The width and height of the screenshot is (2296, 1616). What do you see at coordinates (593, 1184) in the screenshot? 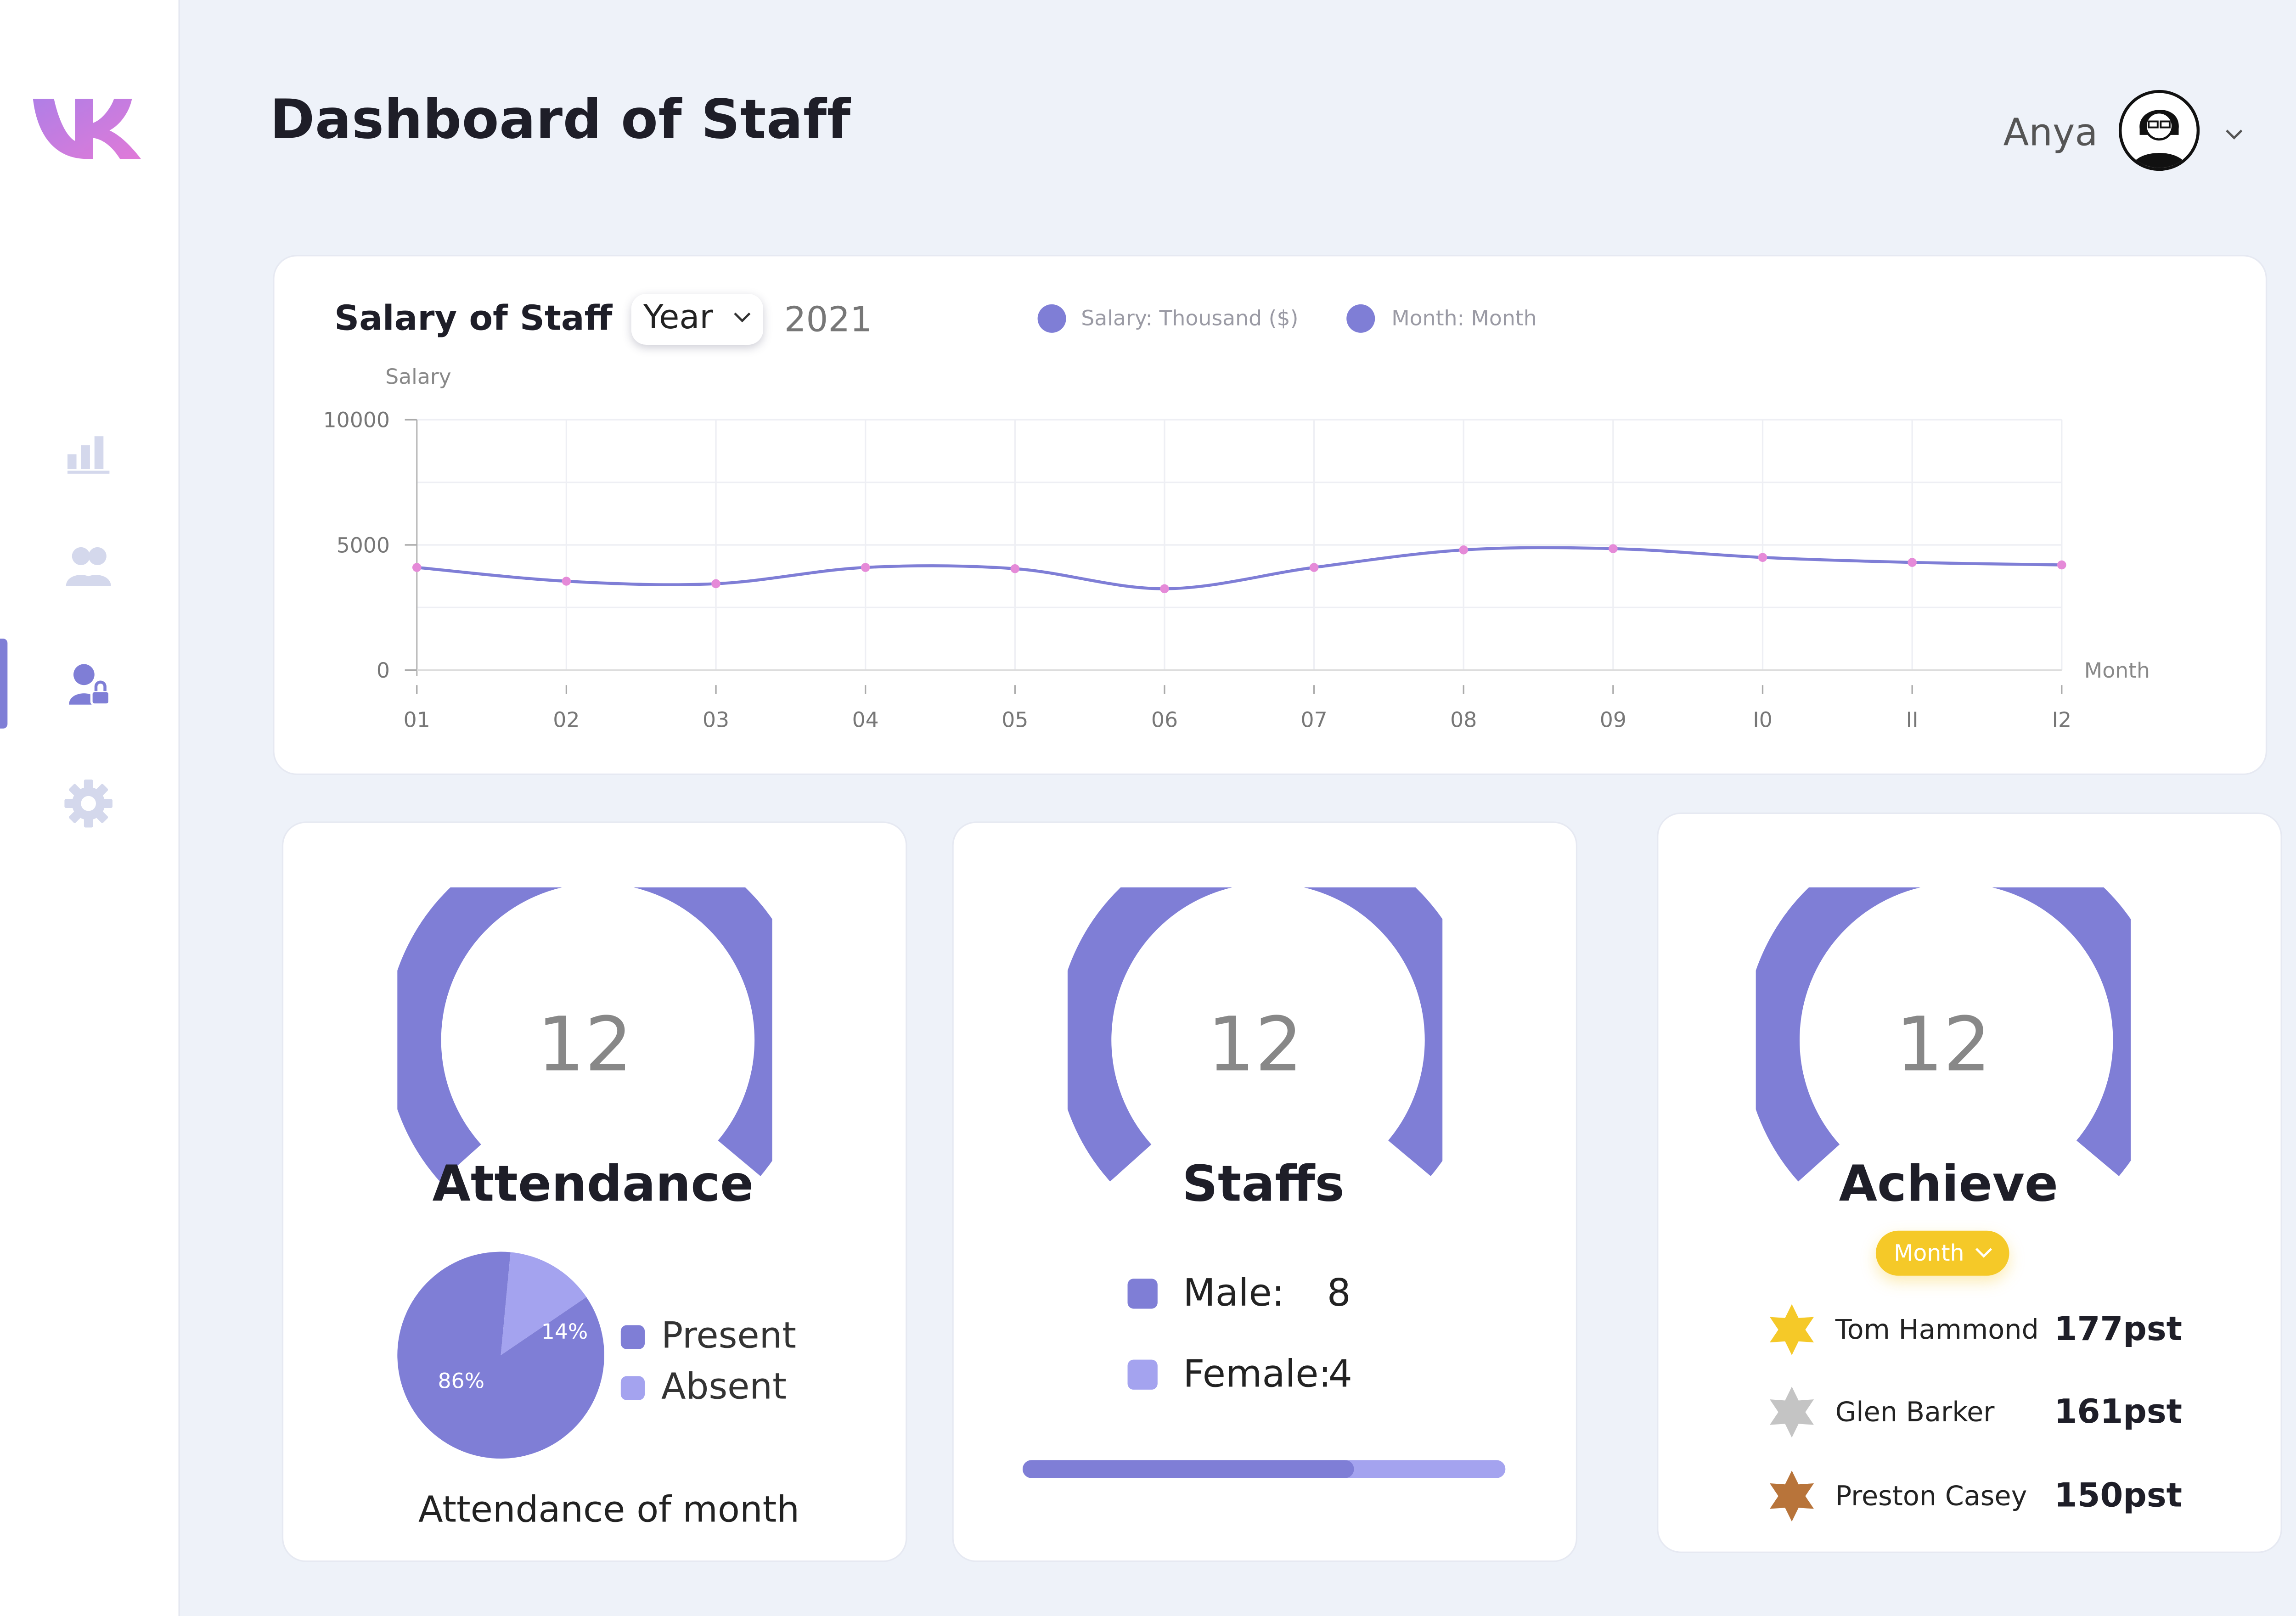
I see `attendance-label: Attendance` at bounding box center [593, 1184].